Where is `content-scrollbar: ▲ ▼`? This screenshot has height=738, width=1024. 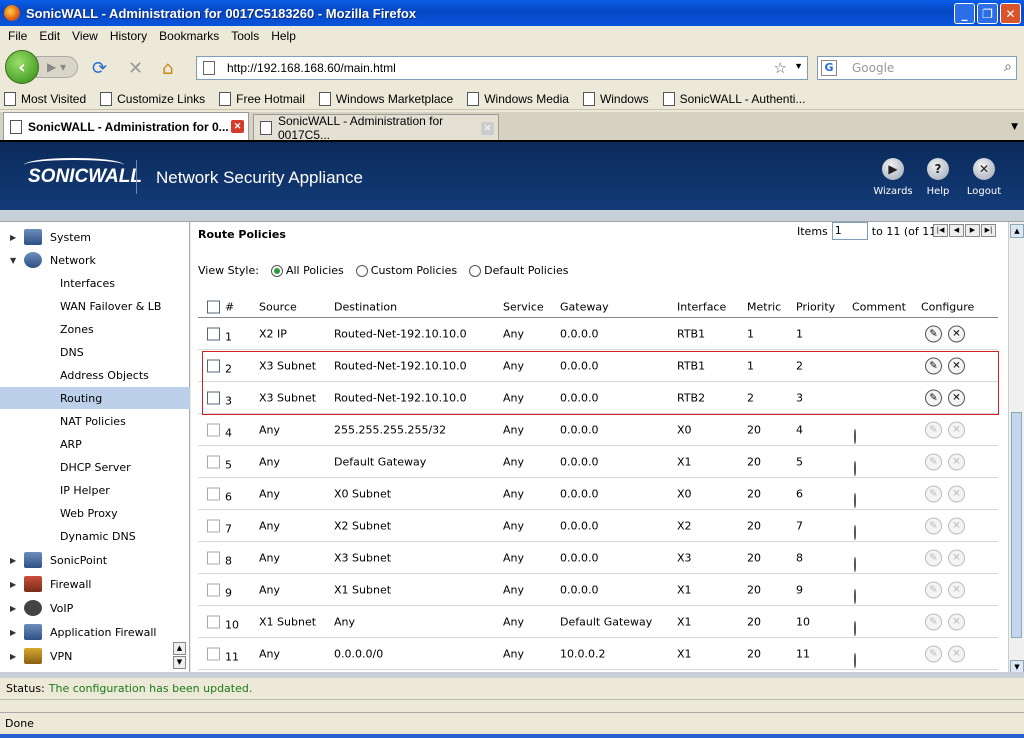
content-scrollbar: ▲ ▼ is located at coordinates (1016, 450).